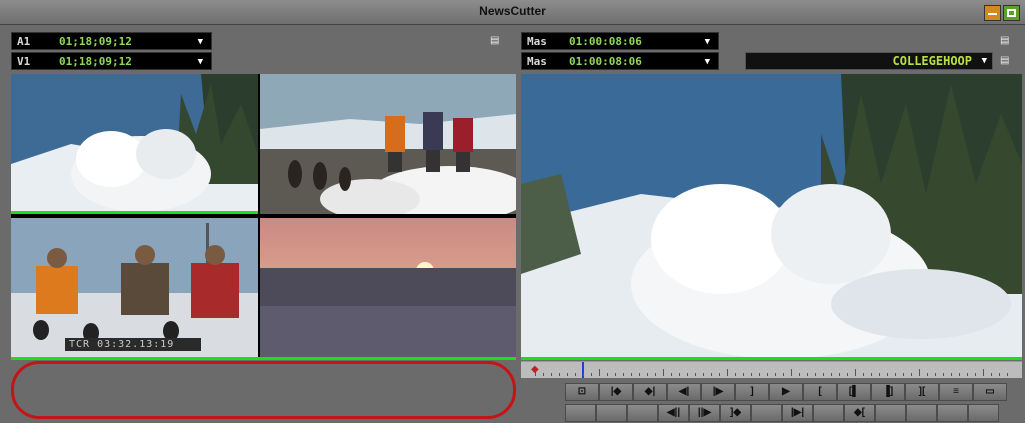 The height and width of the screenshot is (423, 1025). Describe the element at coordinates (650, 392) in the screenshot. I see `transport-button: ◆|` at that location.